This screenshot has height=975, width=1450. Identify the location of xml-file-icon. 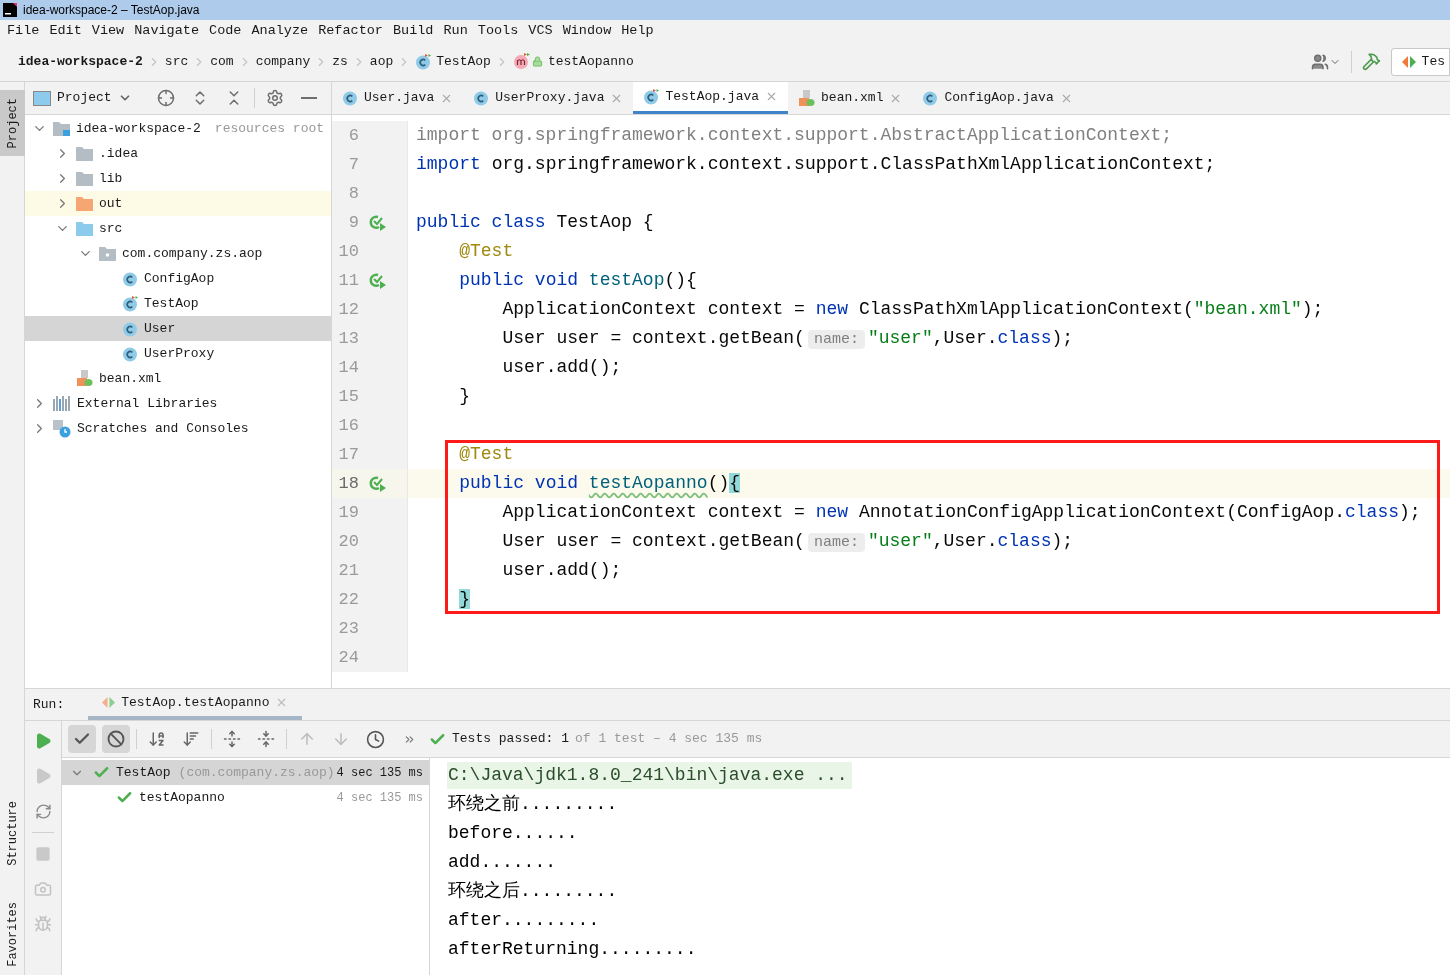
(807, 98).